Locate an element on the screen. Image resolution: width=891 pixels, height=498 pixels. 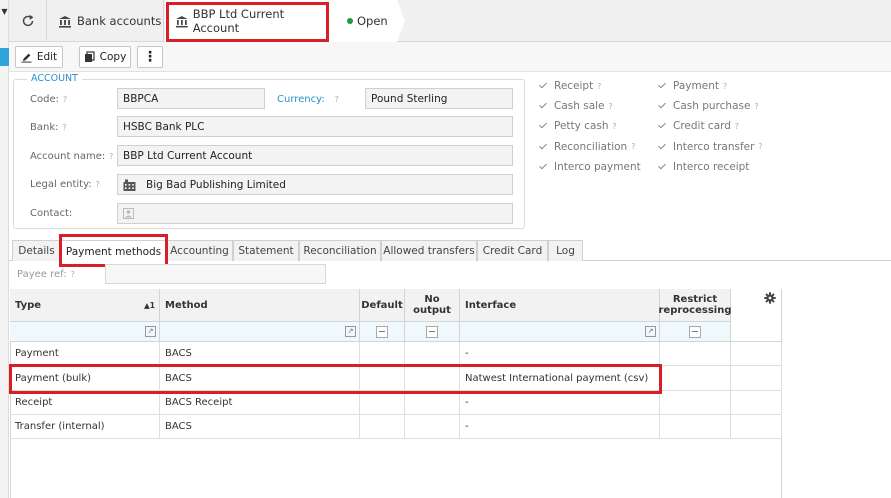
flag-interco-receipt: Interco receipt is located at coordinates (718, 167).